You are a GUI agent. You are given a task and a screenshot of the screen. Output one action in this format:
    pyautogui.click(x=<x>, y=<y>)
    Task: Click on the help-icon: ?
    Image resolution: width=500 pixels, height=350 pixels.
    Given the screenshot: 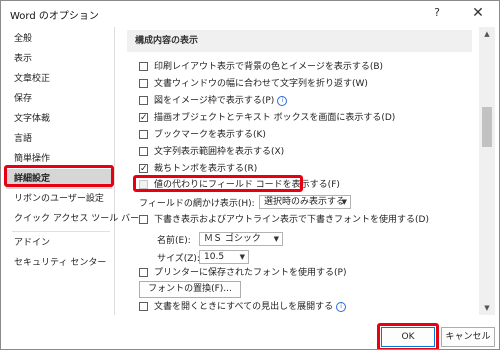 What is the action you would take?
    pyautogui.click(x=437, y=13)
    